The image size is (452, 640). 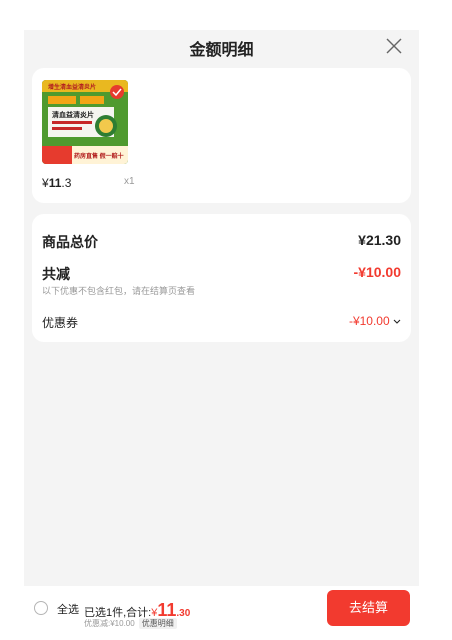 I want to click on sheet-header: 金额明细, so click(x=221, y=47).